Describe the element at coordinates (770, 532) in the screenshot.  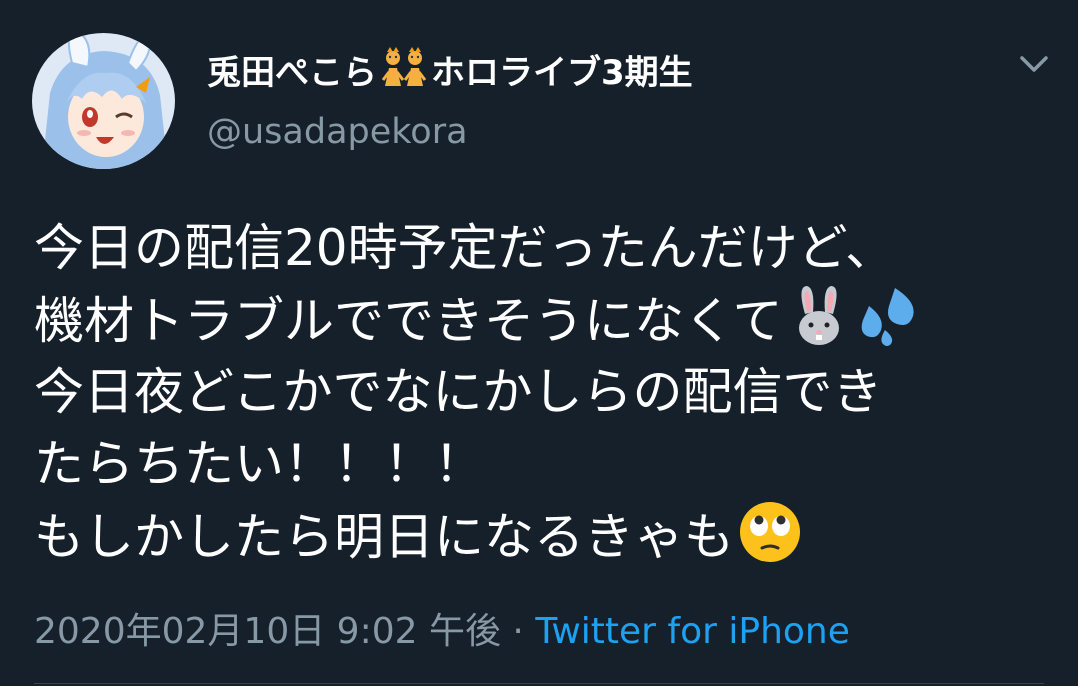
I see `face-with-rolling-eyes-emoji` at that location.